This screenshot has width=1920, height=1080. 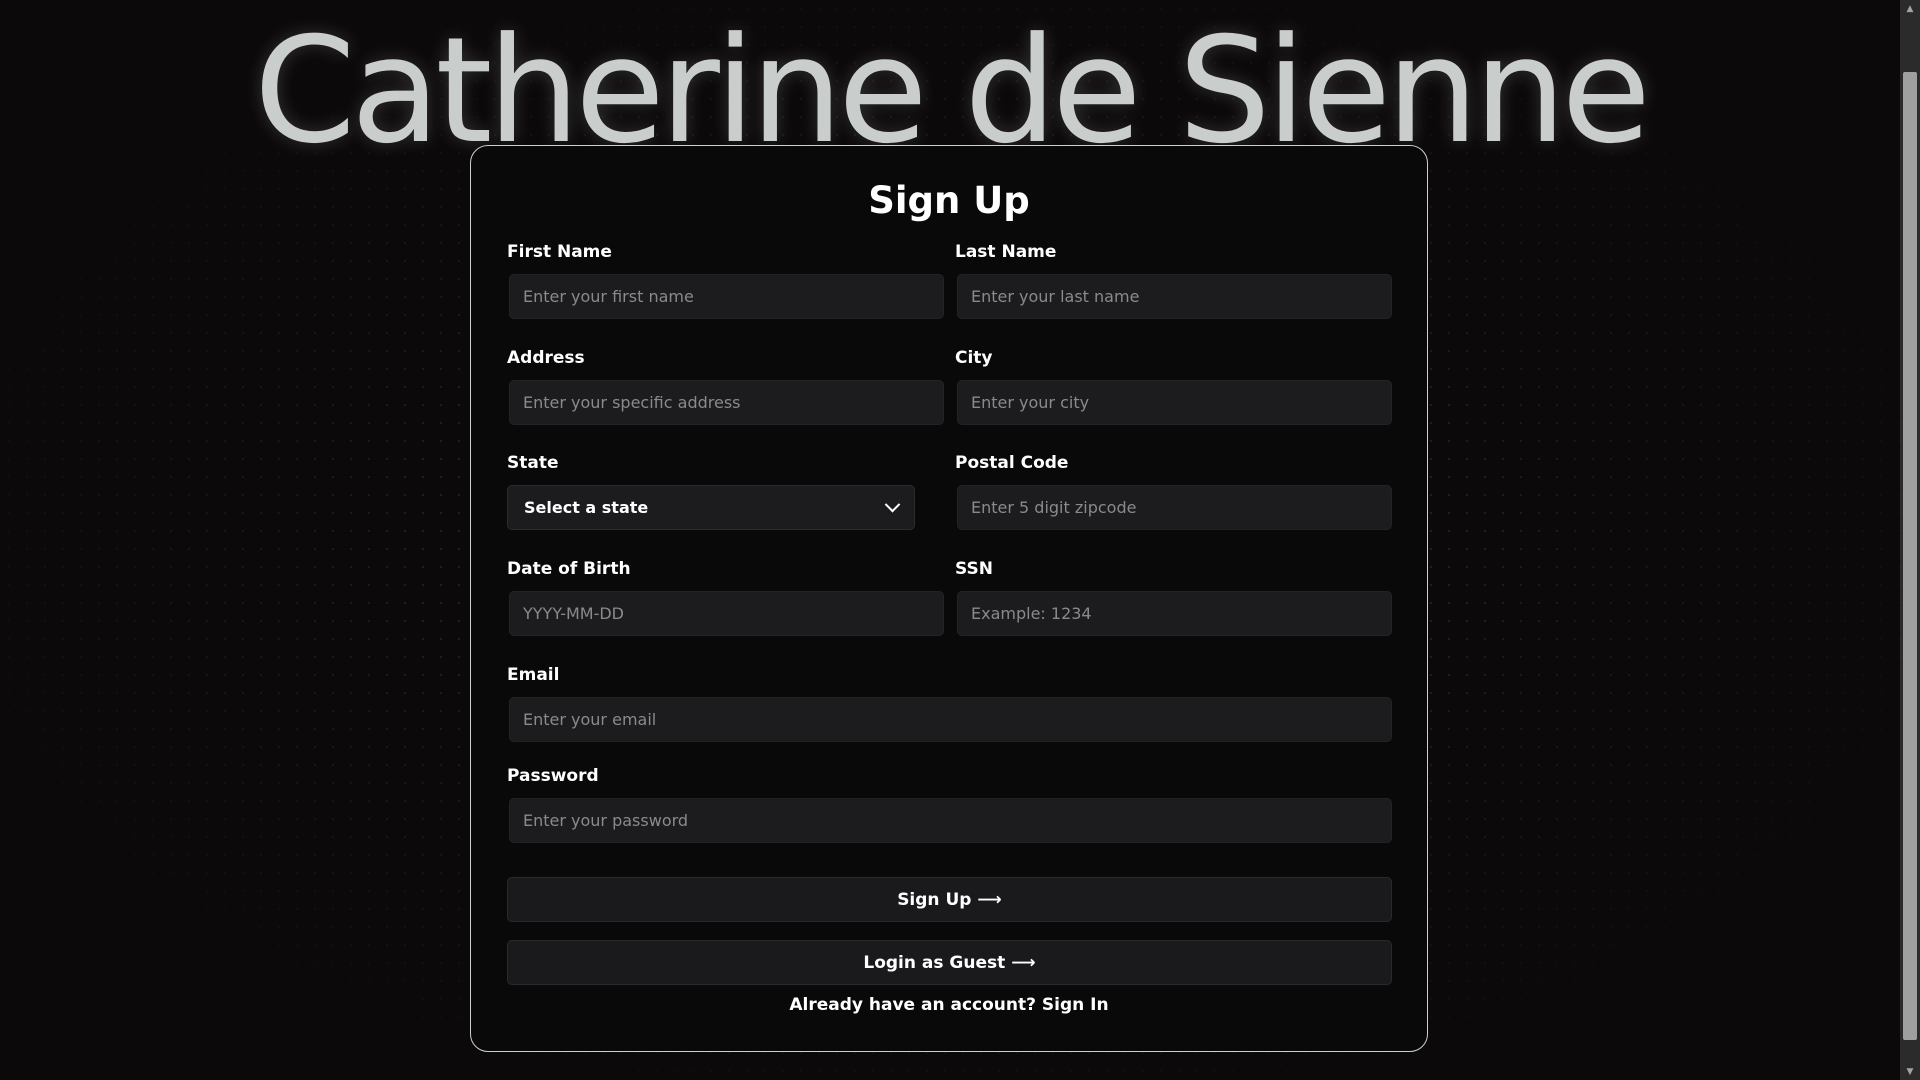 I want to click on dob-label: Date of Birth, so click(x=569, y=569).